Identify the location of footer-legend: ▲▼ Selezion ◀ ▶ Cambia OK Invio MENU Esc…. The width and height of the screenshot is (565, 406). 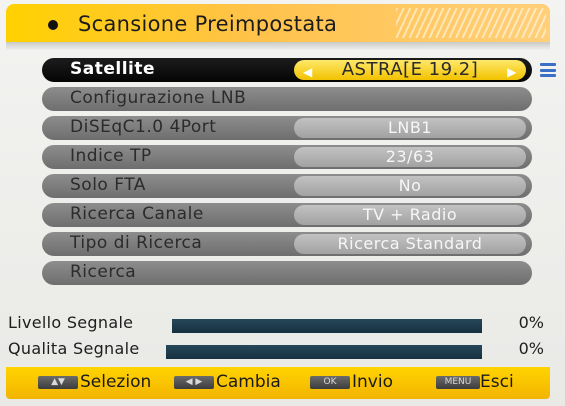
(278, 383).